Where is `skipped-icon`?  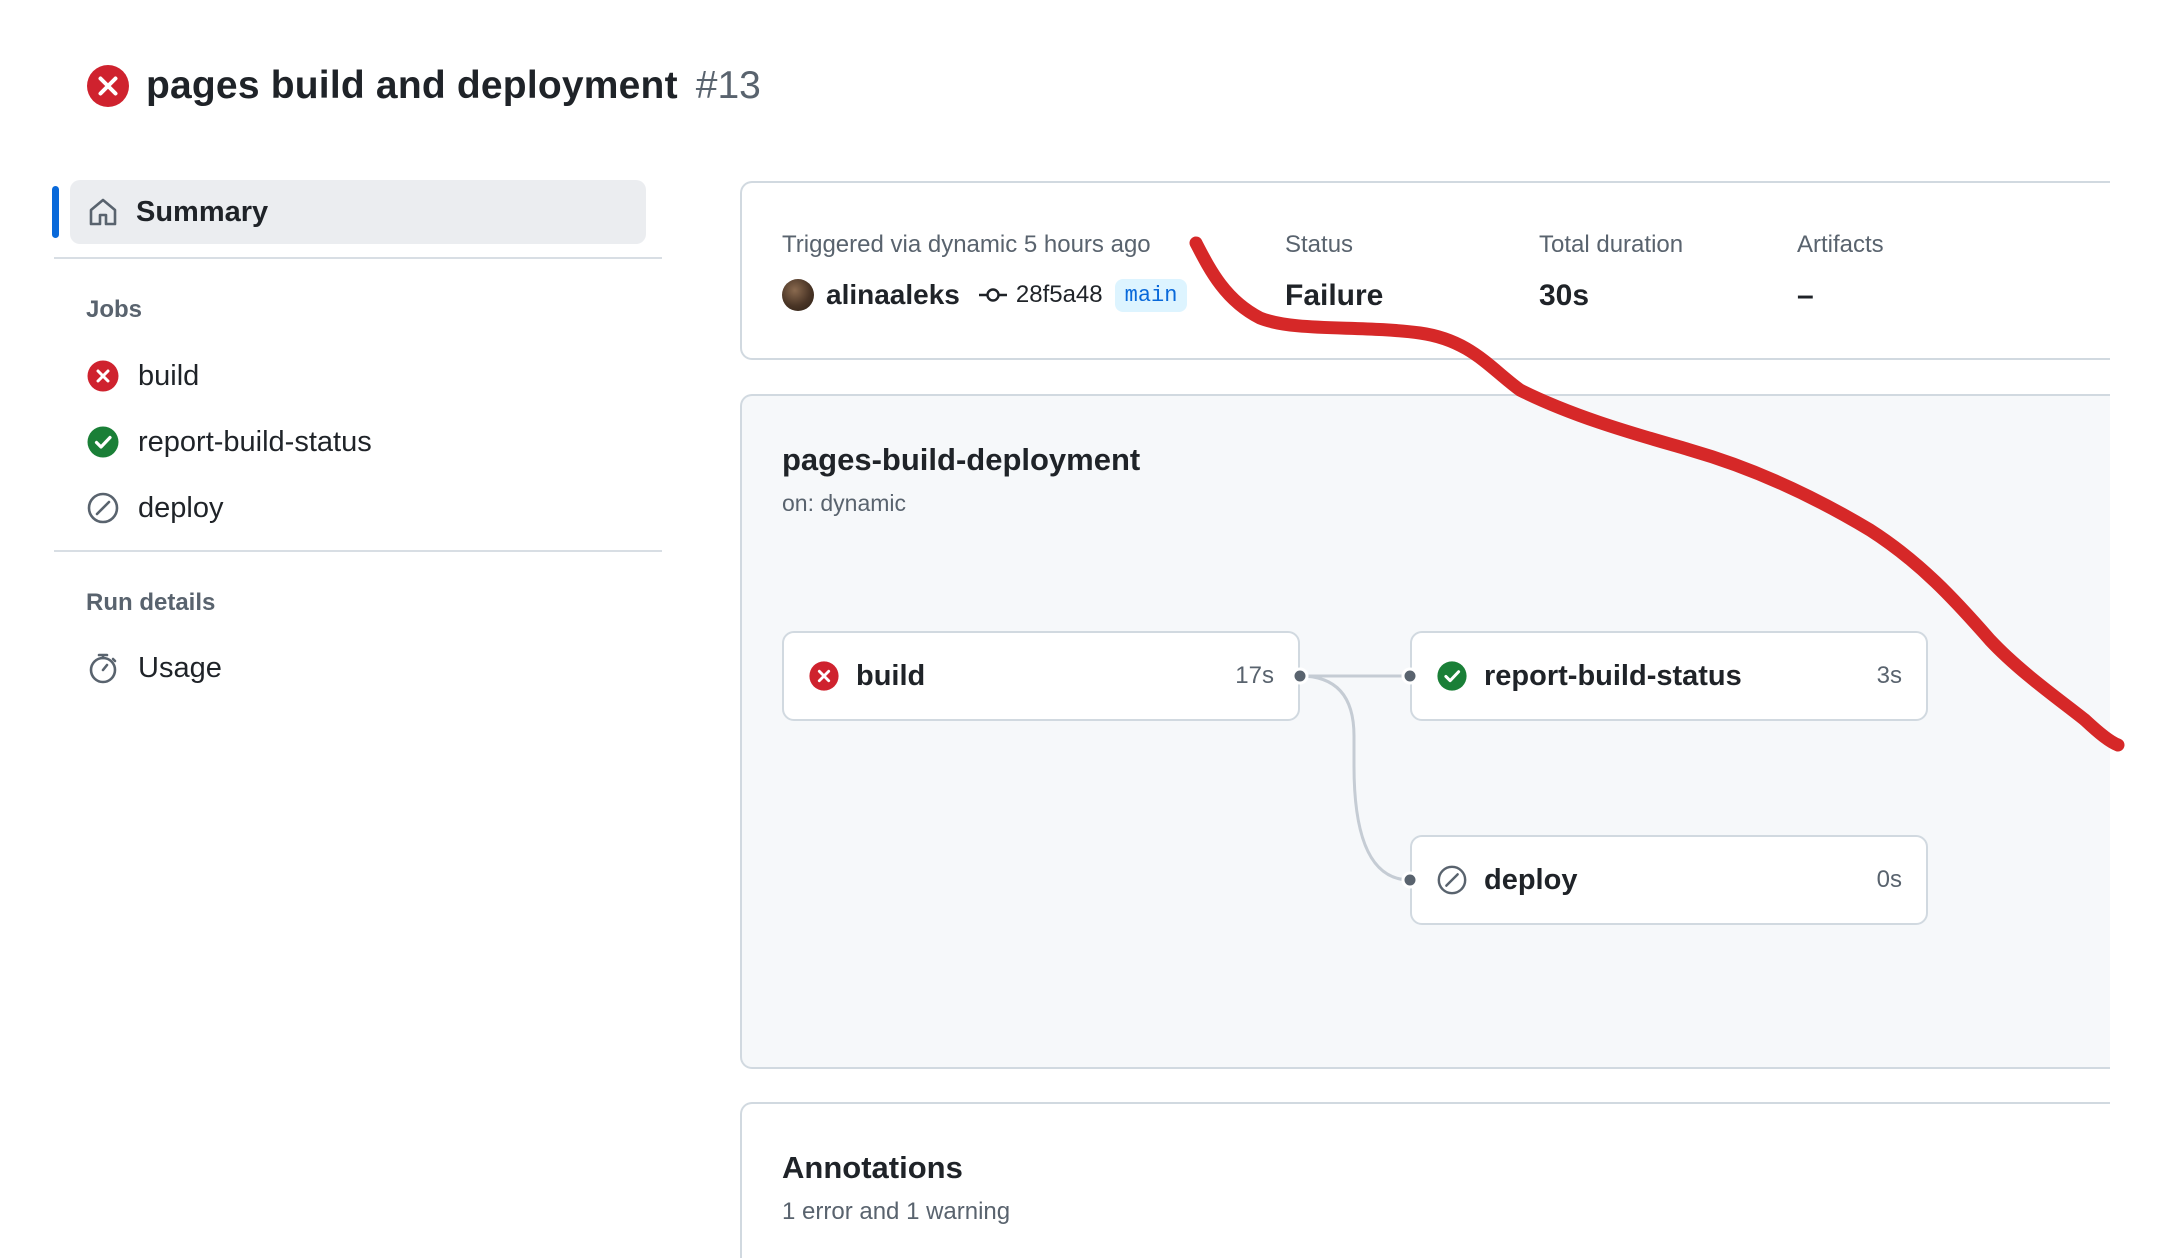 skipped-icon is located at coordinates (103, 508).